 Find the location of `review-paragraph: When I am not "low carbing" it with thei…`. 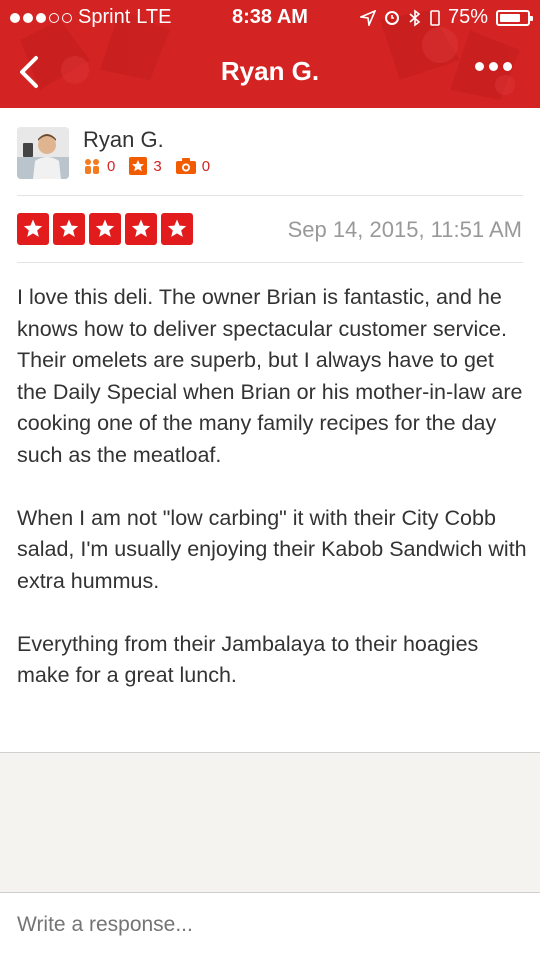

review-paragraph: When I am not "low carbing" it with thei… is located at coordinates (272, 549).